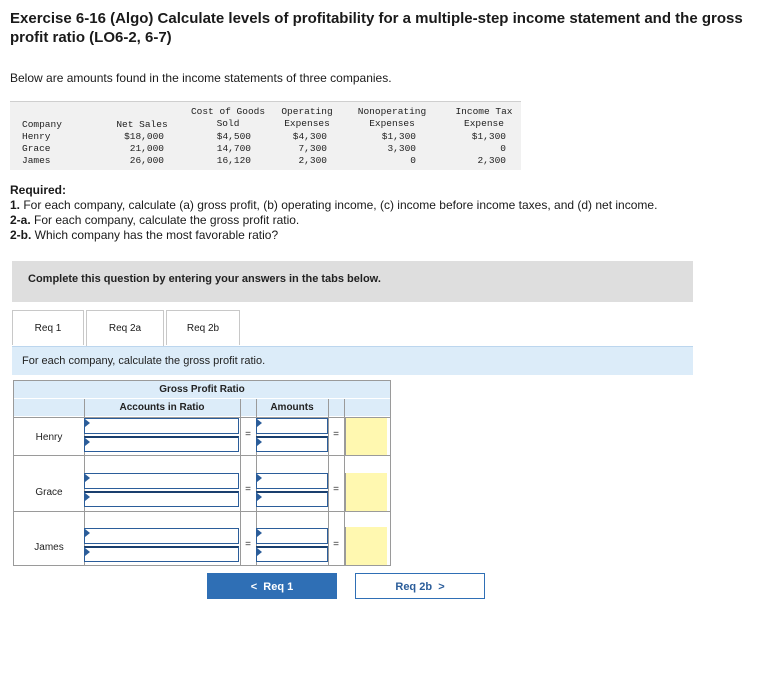  Describe the element at coordinates (398, 136) in the screenshot. I see `row-nonop: $1,300` at that location.